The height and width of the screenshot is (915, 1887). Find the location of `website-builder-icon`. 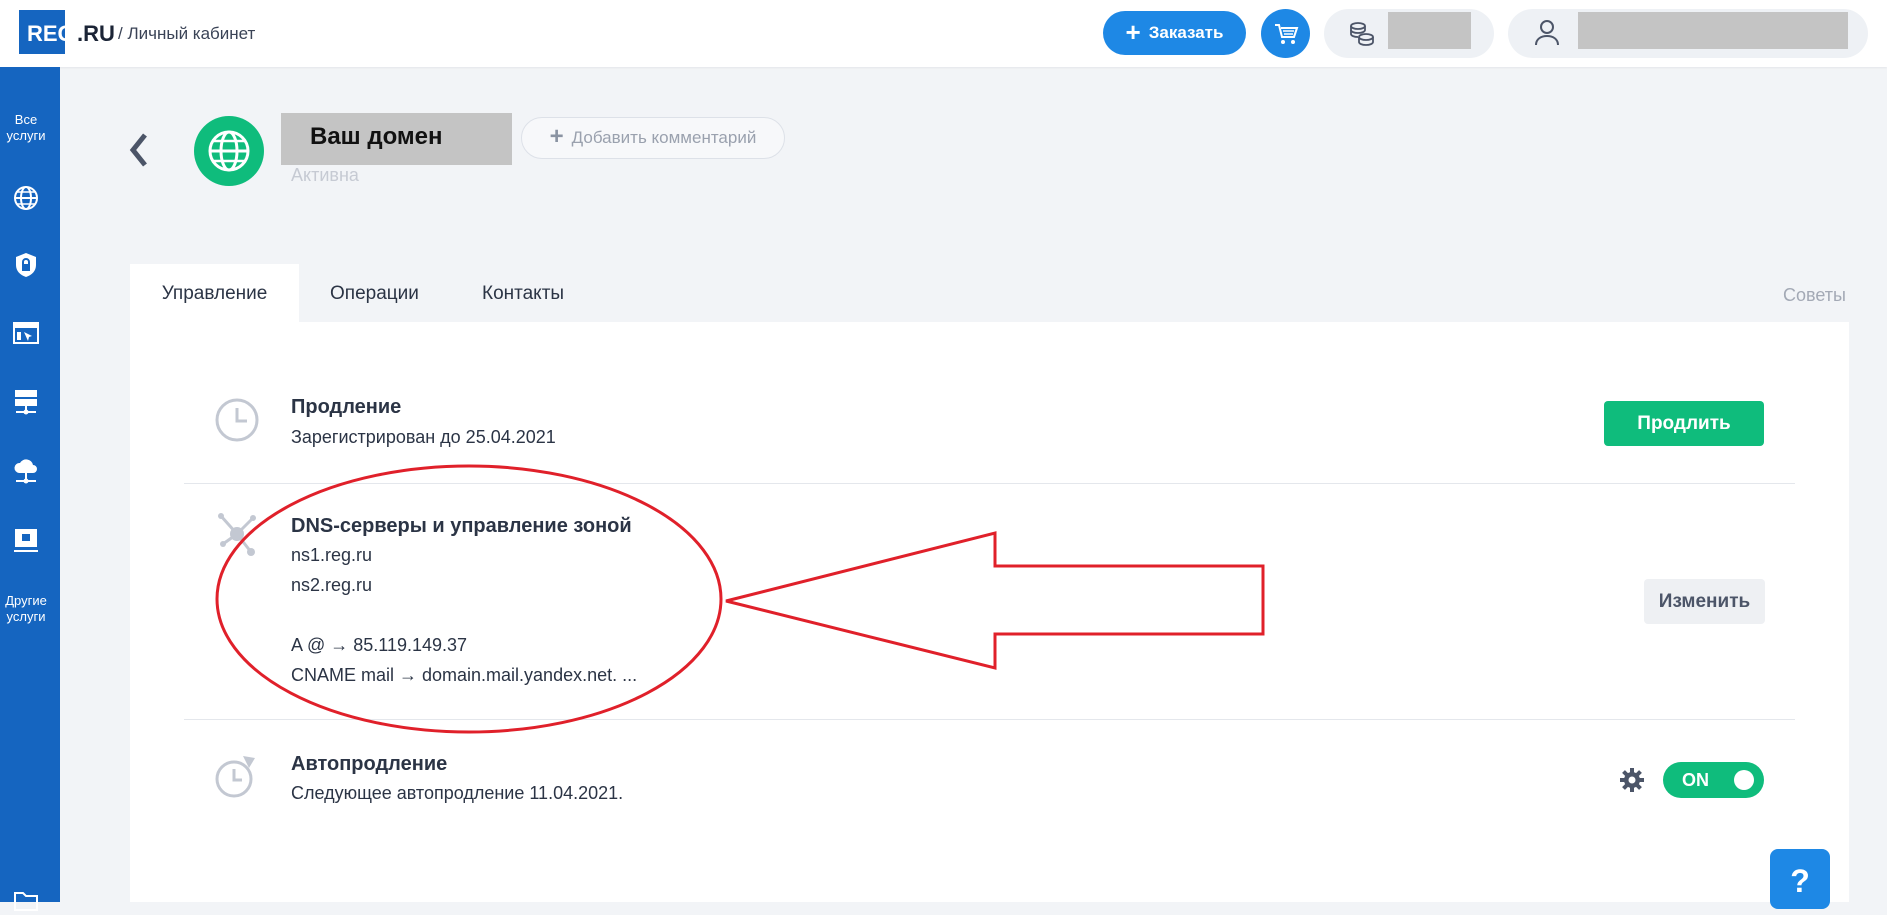

website-builder-icon is located at coordinates (26, 334).